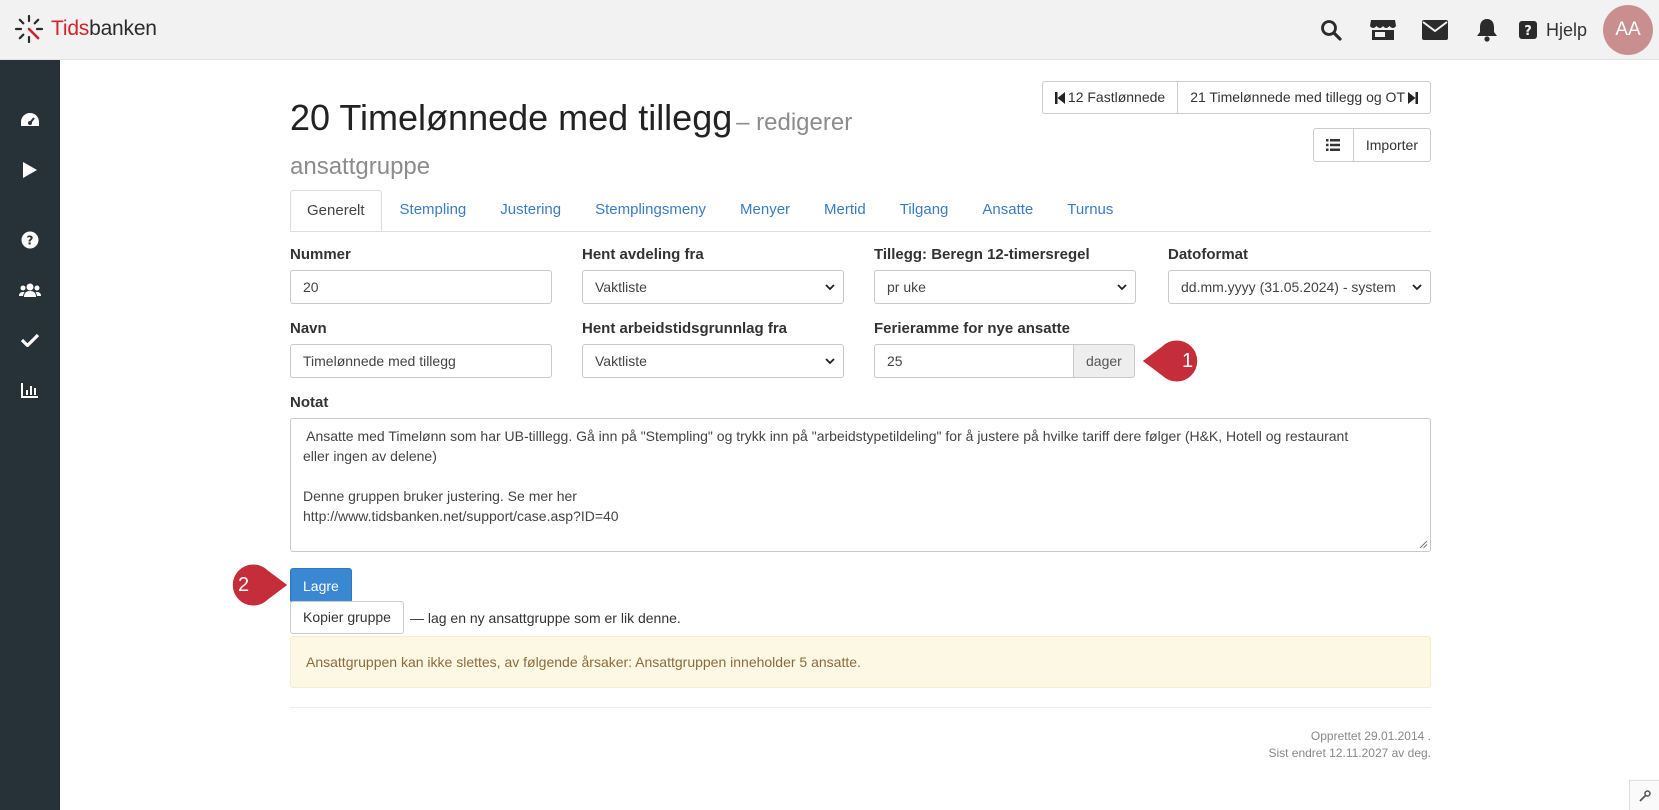  What do you see at coordinates (1116, 97) in the screenshot?
I see `prev-group-label: 12 Fastlønnede` at bounding box center [1116, 97].